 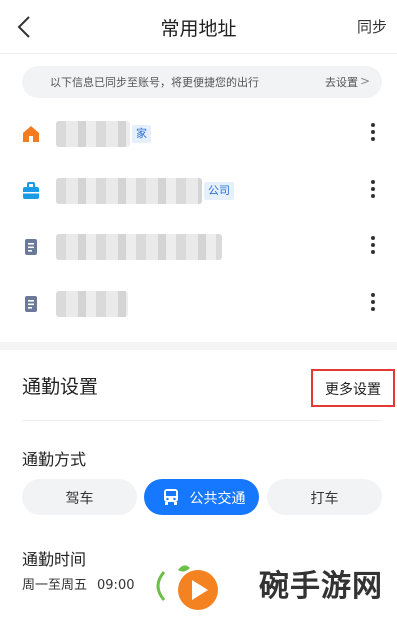 I want to click on mode-taxi-button: 打车, so click(x=324, y=497).